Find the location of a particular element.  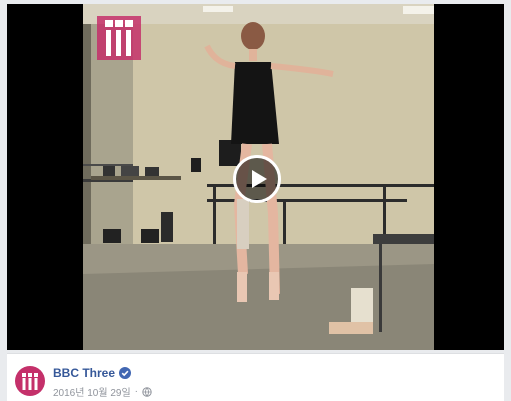

post-meta: 2016년 10월 29일 · is located at coordinates (102, 391).